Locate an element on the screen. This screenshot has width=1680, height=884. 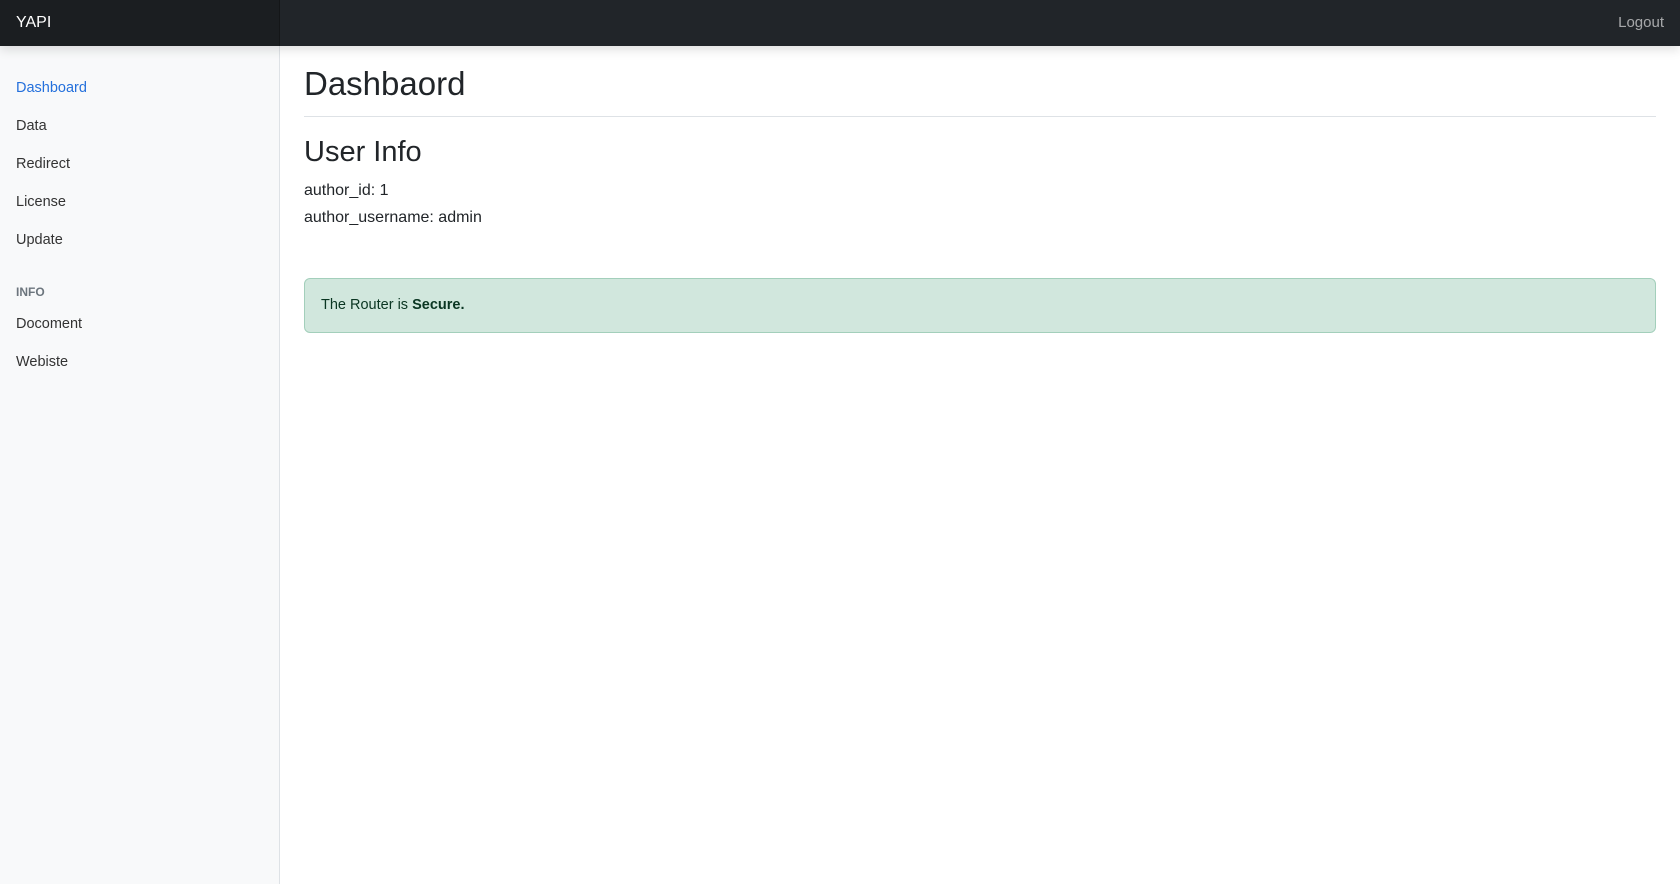
sidebar-item-license: License is located at coordinates (139, 203).